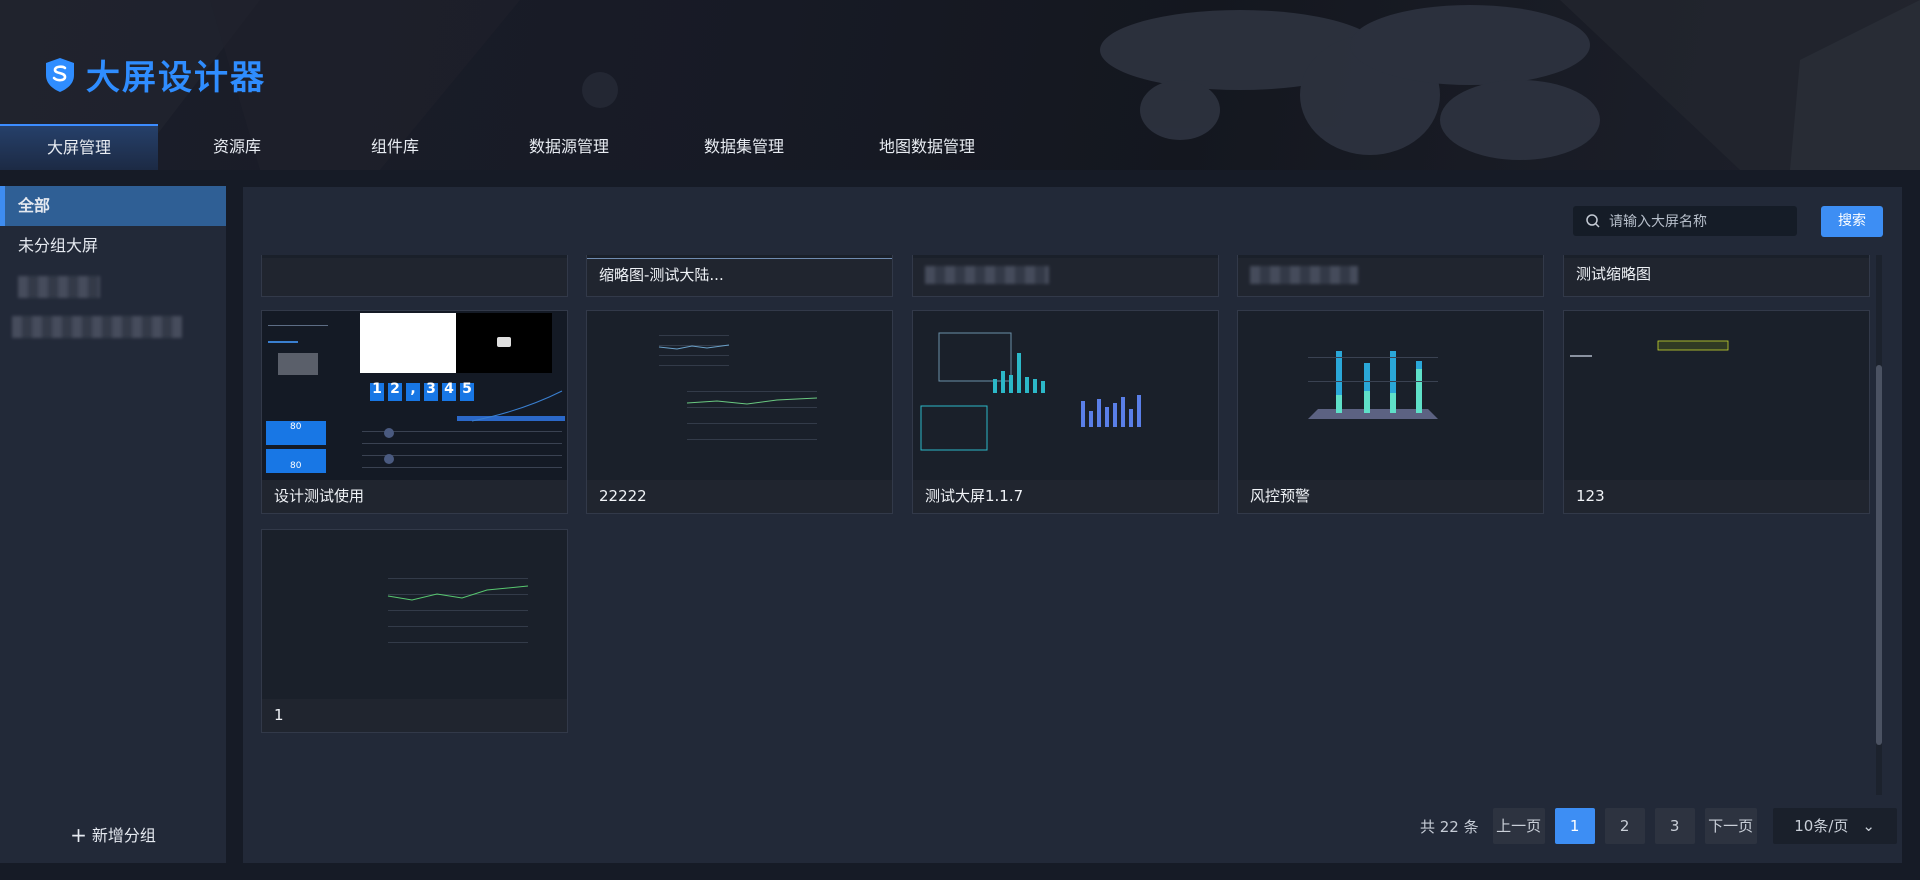 The height and width of the screenshot is (880, 1920). What do you see at coordinates (467, 389) in the screenshot?
I see `digit: 5` at bounding box center [467, 389].